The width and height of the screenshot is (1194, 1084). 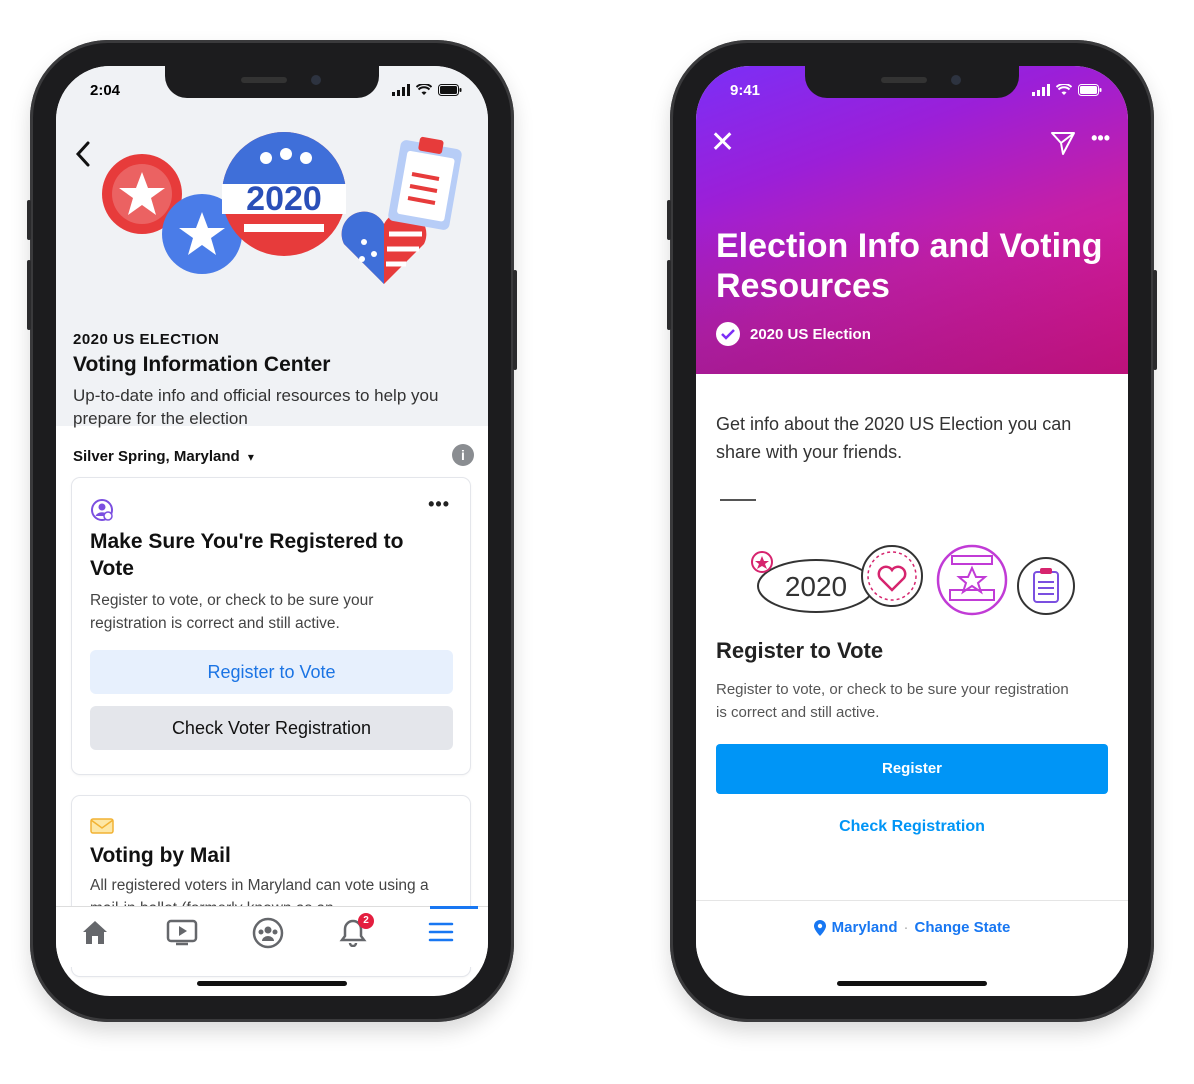 I want to click on section-title: Register to Vote, so click(x=800, y=650).